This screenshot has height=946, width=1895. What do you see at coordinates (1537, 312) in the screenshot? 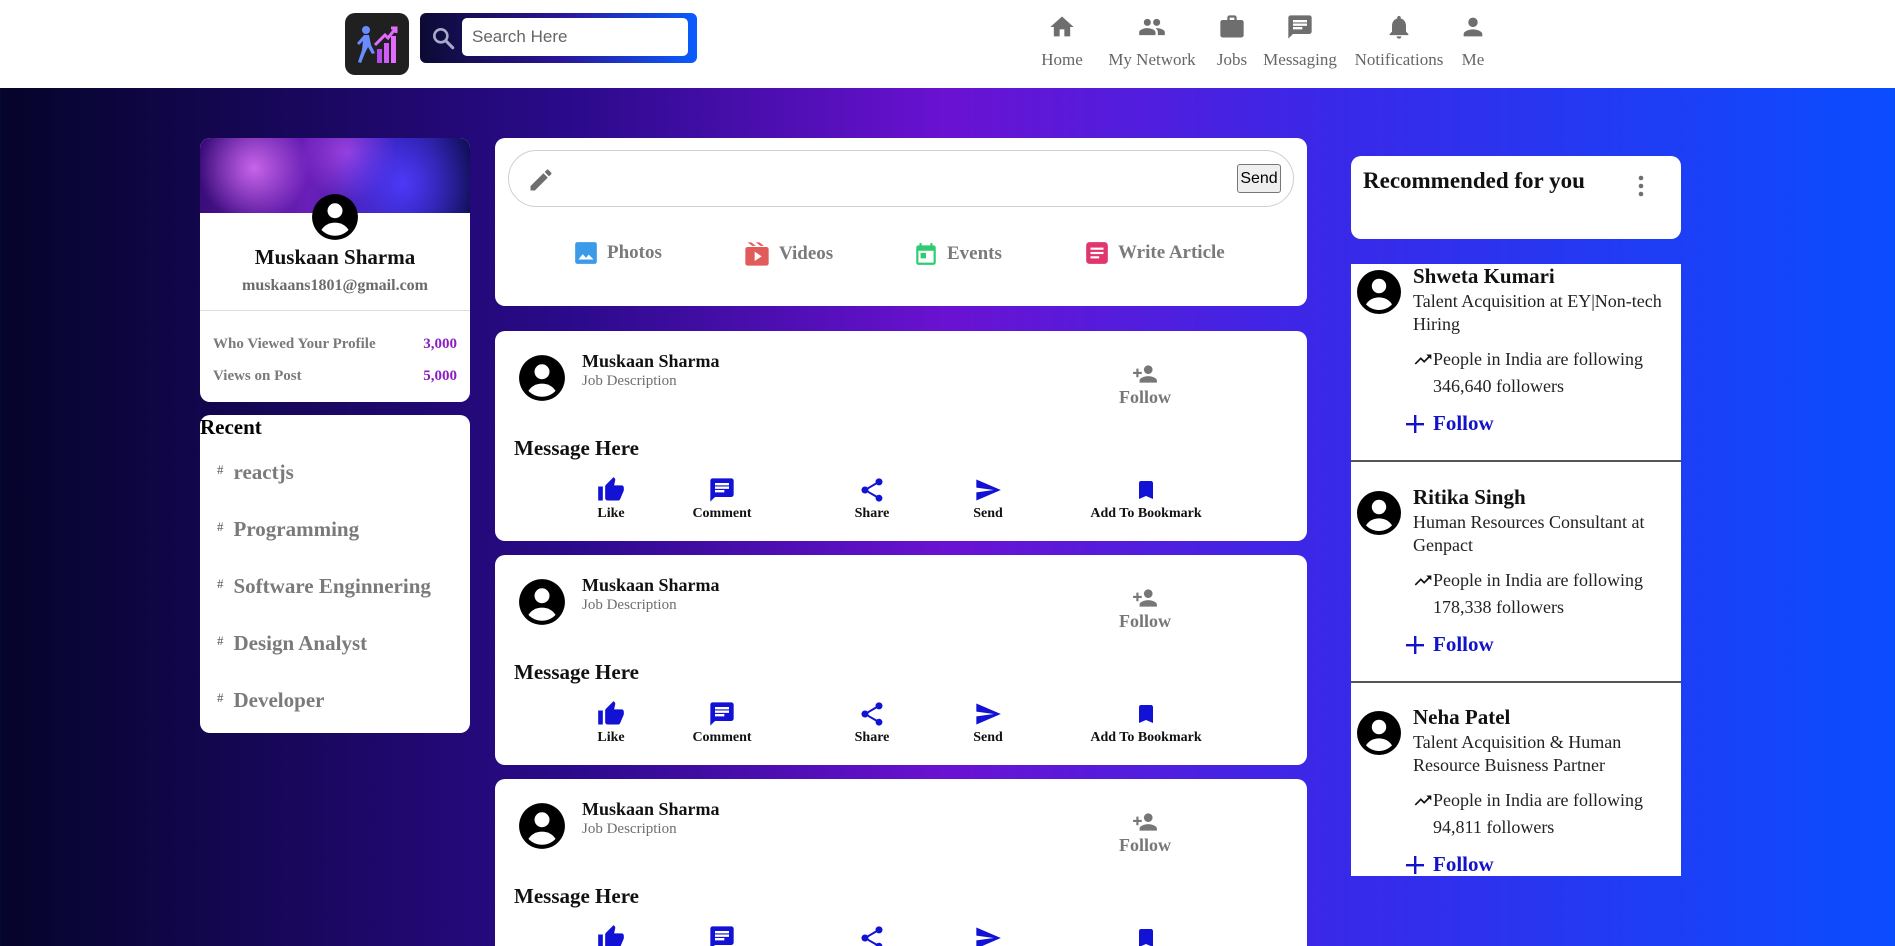
I see `person-title: Talent Acquisition at EY|Non-tech Hiring` at bounding box center [1537, 312].